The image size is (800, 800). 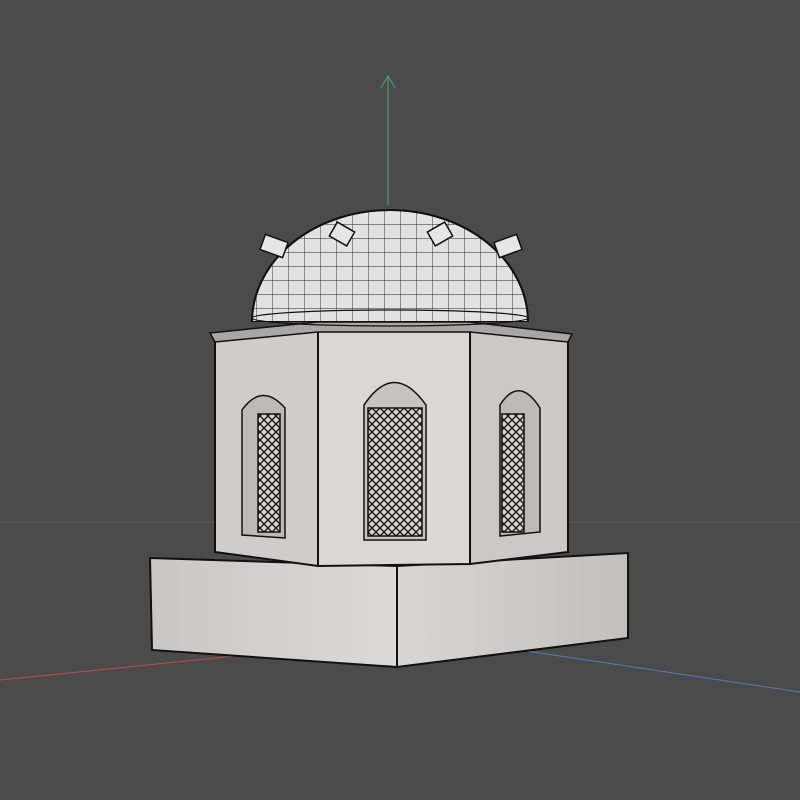 What do you see at coordinates (273, 612) in the screenshot?
I see `base-left-face` at bounding box center [273, 612].